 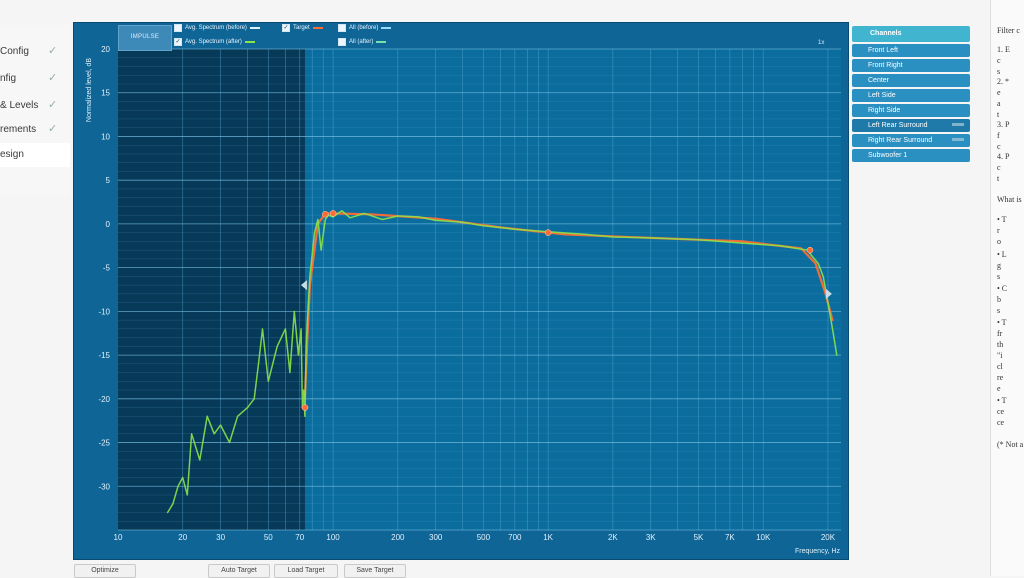 What do you see at coordinates (651, 537) in the screenshot?
I see `x-tick-label: 3K` at bounding box center [651, 537].